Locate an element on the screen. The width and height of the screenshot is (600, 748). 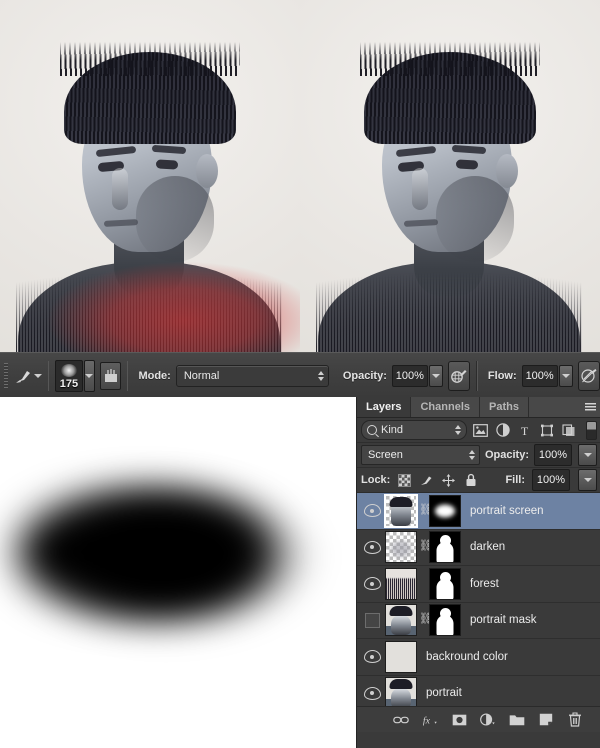
fill-label: Fill: is located at coordinates (515, 480).